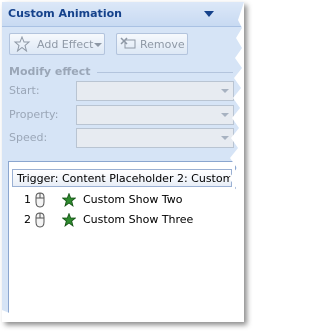  I want to click on remove-icon, so click(128, 43).